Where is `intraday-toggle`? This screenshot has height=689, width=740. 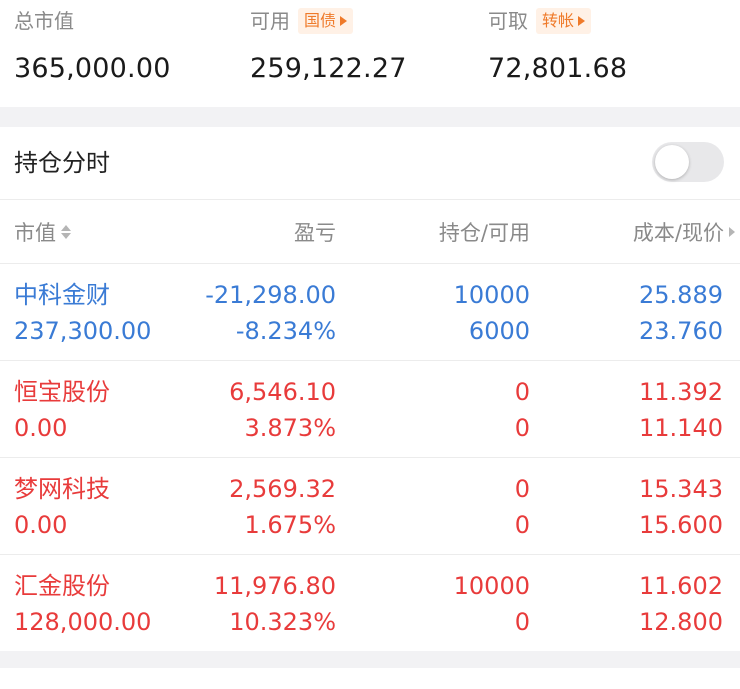 intraday-toggle is located at coordinates (688, 162).